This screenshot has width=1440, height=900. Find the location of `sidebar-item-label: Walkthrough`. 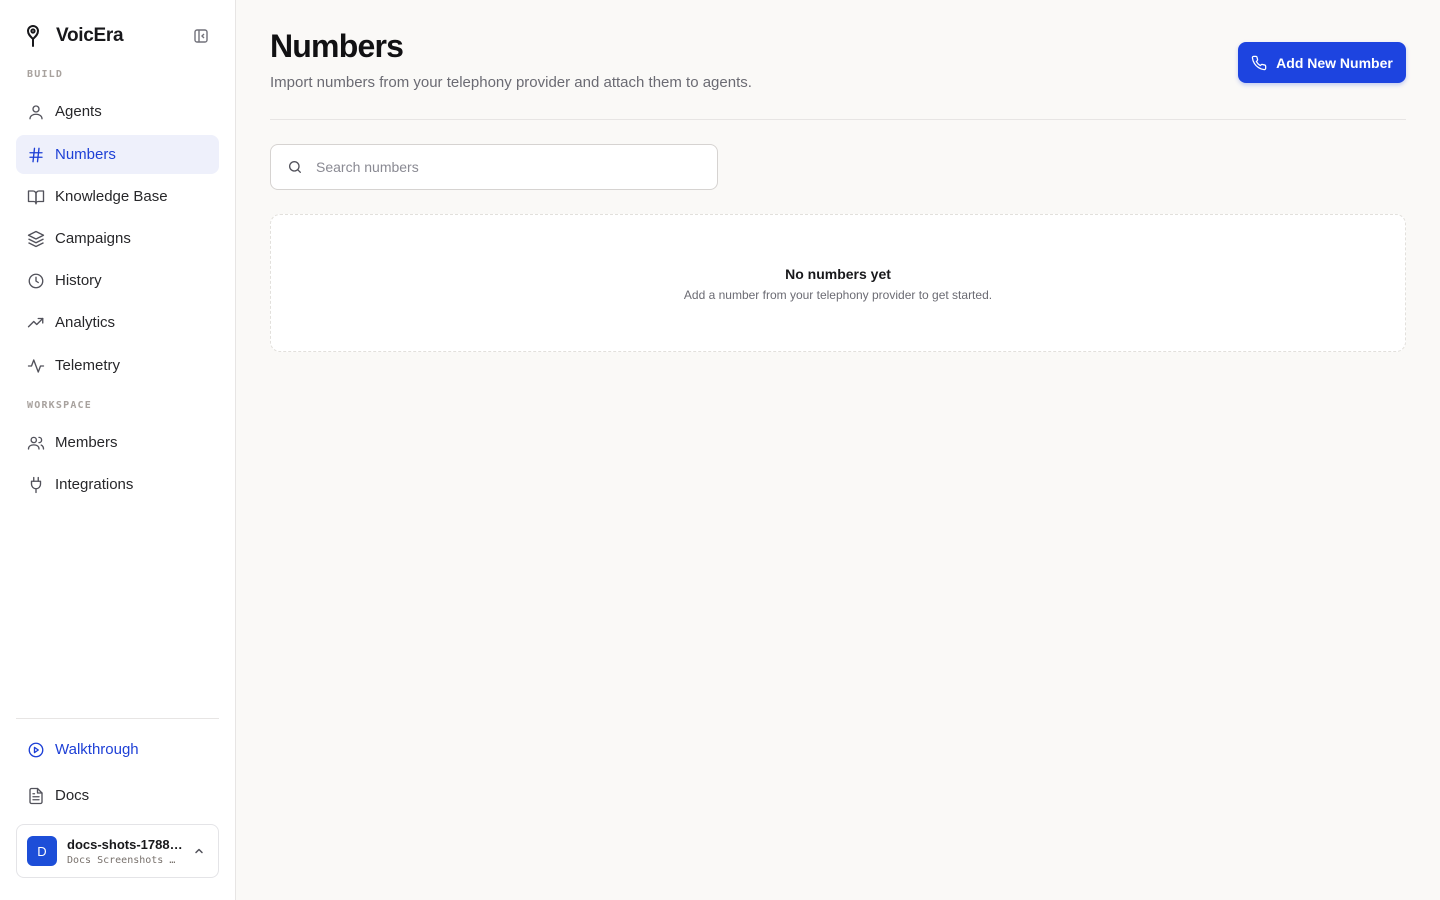

sidebar-item-label: Walkthrough is located at coordinates (97, 749).